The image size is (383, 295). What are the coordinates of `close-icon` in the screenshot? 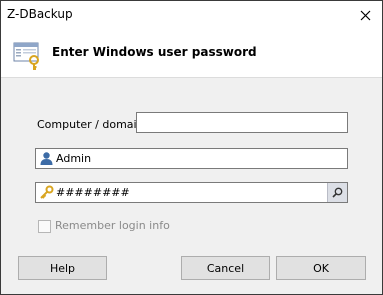 It's located at (365, 15).